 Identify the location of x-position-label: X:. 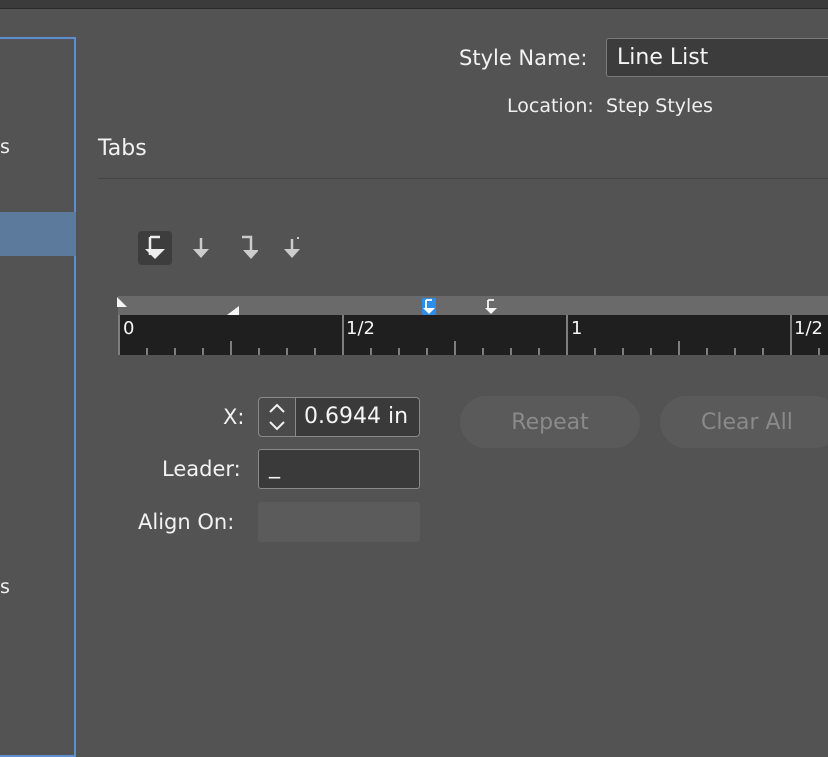
(234, 417).